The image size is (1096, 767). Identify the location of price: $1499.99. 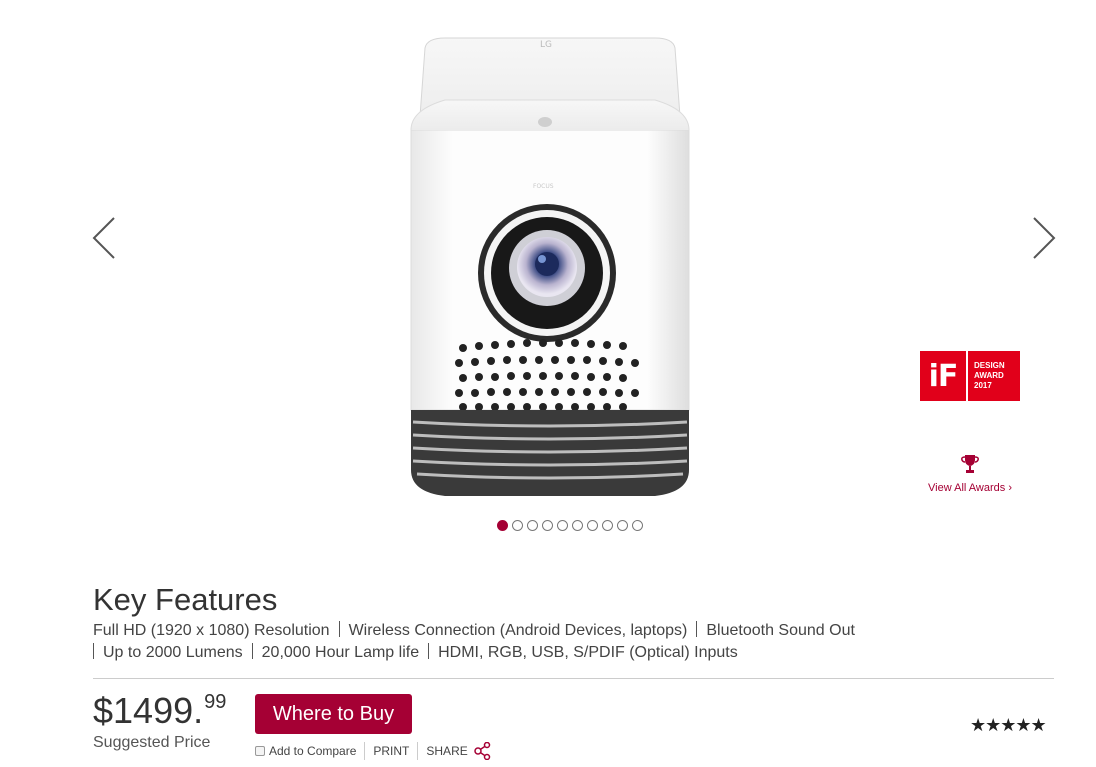
(159, 711).